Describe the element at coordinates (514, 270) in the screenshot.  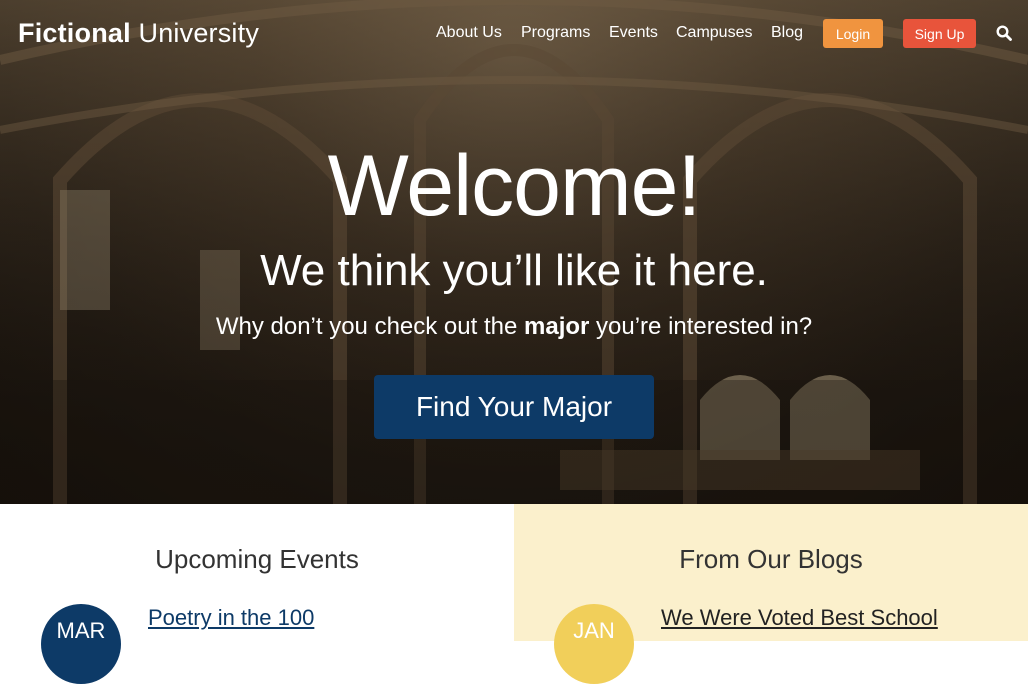
I see `hero-subtitle: We think you’ll like it here.` at that location.